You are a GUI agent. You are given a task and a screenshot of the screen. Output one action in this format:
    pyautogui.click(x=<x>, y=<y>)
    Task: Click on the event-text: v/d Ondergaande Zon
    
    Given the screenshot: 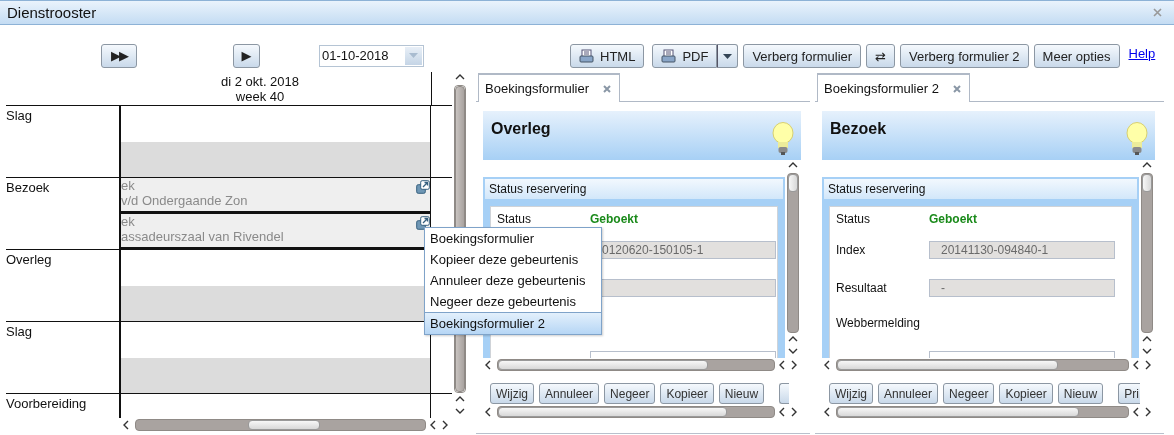 What is the action you would take?
    pyautogui.click(x=184, y=200)
    